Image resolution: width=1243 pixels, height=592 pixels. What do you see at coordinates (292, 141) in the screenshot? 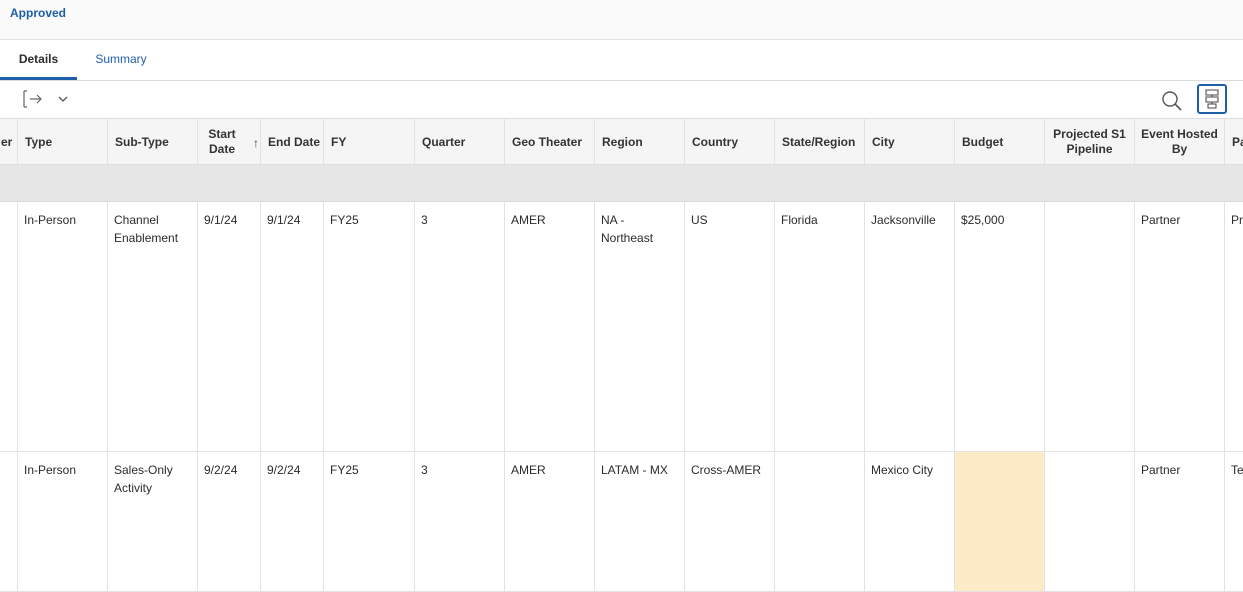
I see `column-header-end-date: End Date` at bounding box center [292, 141].